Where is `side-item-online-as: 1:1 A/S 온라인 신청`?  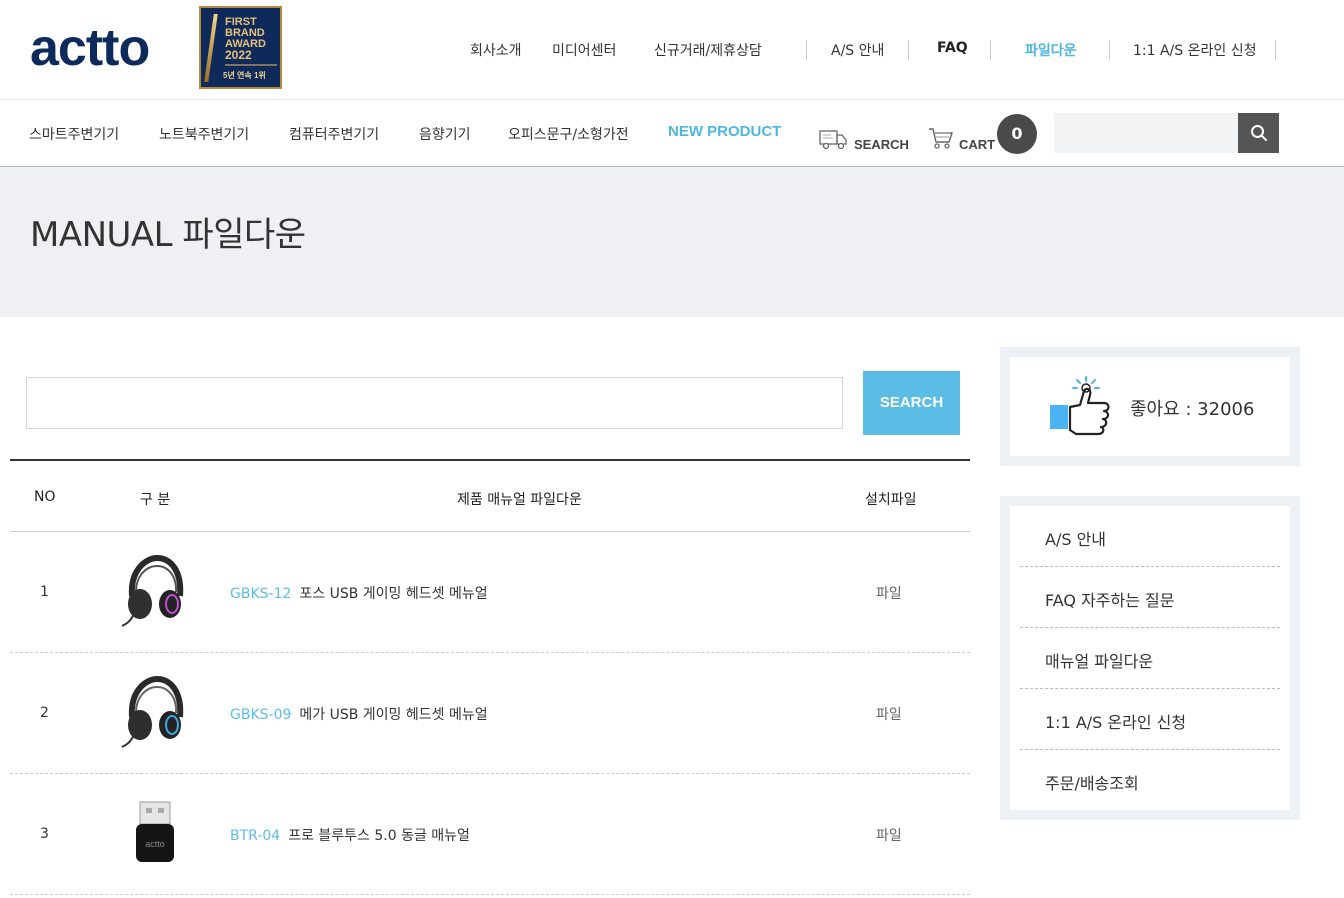 side-item-online-as: 1:1 A/S 온라인 신청 is located at coordinates (1150, 719).